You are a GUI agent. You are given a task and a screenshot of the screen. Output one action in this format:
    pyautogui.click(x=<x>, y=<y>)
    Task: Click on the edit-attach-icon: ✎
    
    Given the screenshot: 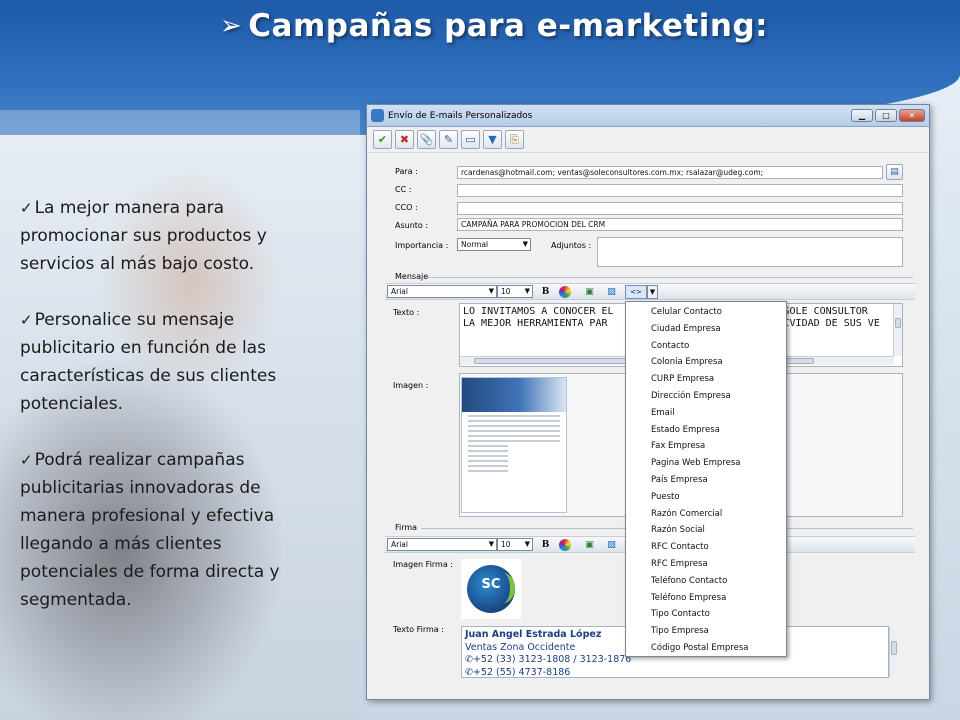 What is the action you would take?
    pyautogui.click(x=448, y=139)
    